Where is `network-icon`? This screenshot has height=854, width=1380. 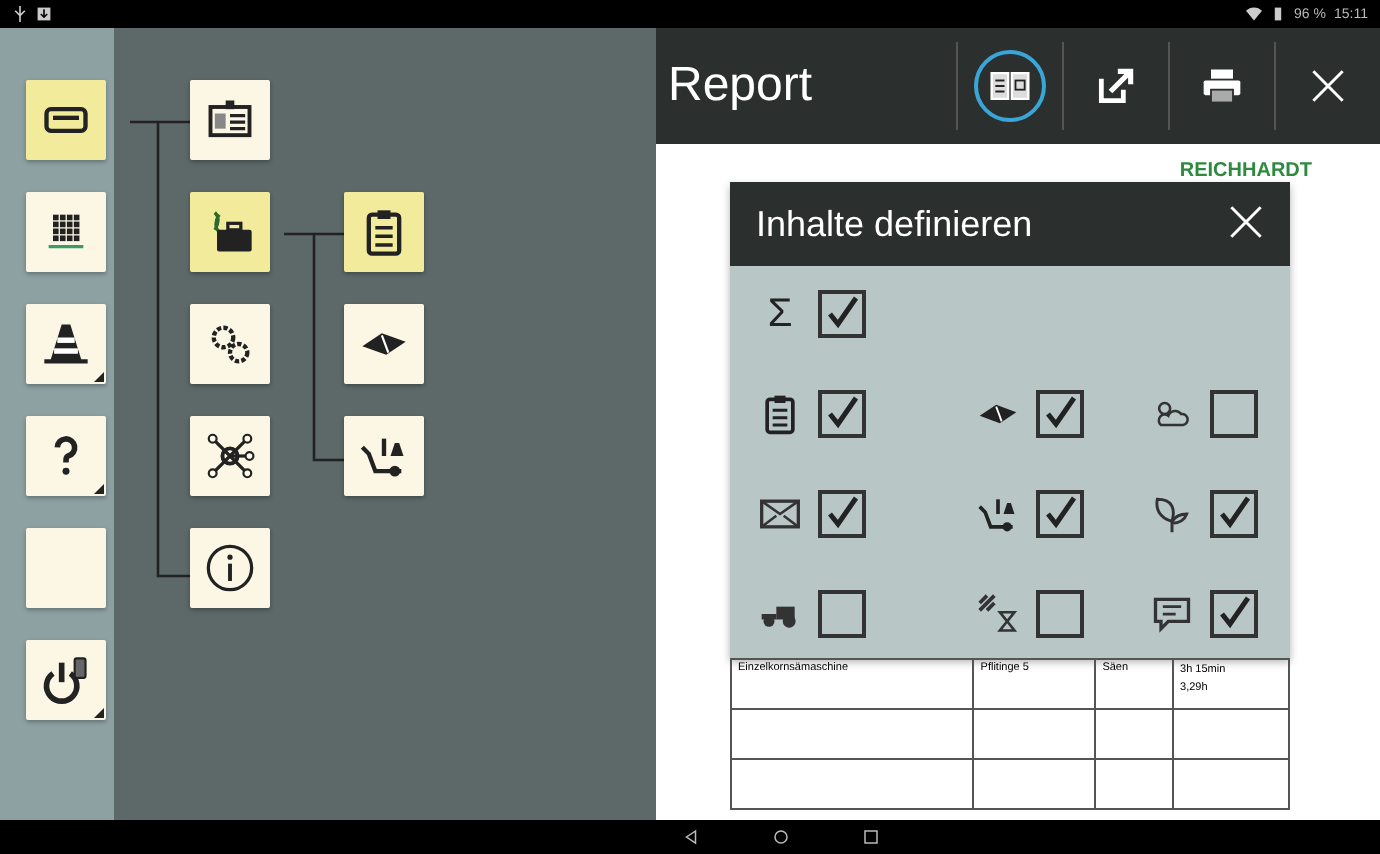
network-icon is located at coordinates (230, 456).